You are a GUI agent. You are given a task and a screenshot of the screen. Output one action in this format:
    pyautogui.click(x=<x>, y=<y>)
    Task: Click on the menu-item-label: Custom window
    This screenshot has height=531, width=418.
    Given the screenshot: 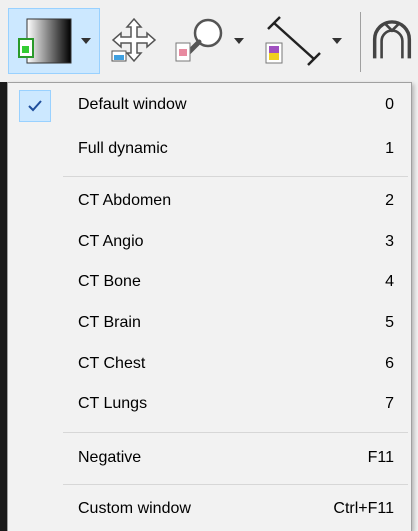 What is the action you would take?
    pyautogui.click(x=134, y=508)
    